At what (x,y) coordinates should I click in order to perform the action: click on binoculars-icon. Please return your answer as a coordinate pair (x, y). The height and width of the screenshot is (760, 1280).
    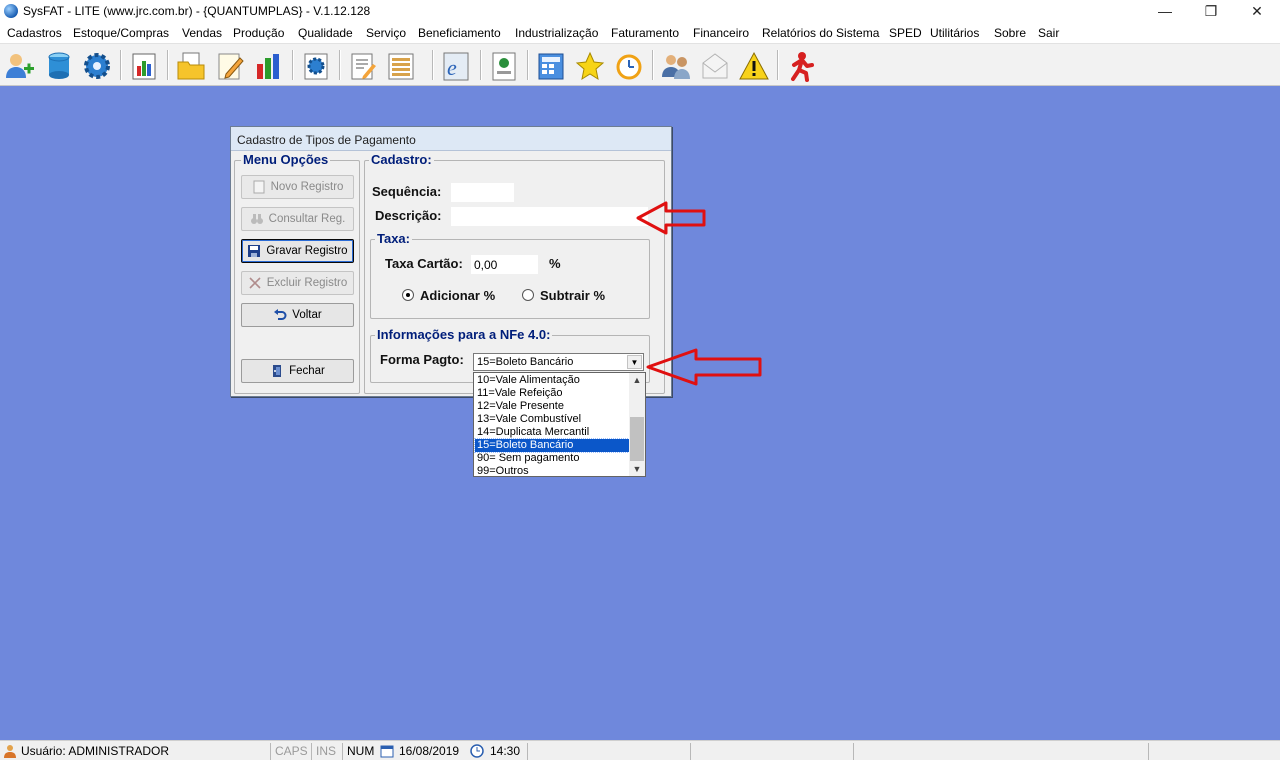
    Looking at the image, I should click on (256, 219).